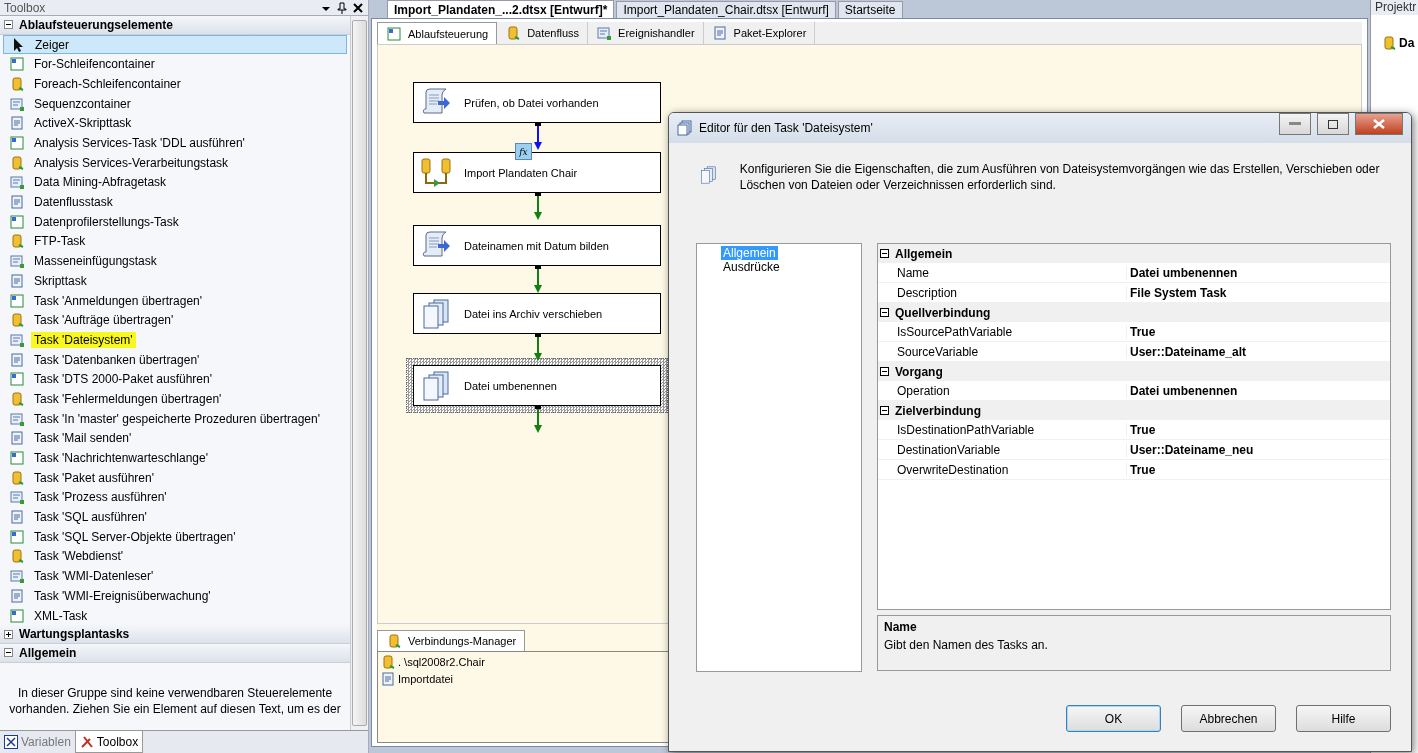  I want to click on close-button, so click(1379, 124).